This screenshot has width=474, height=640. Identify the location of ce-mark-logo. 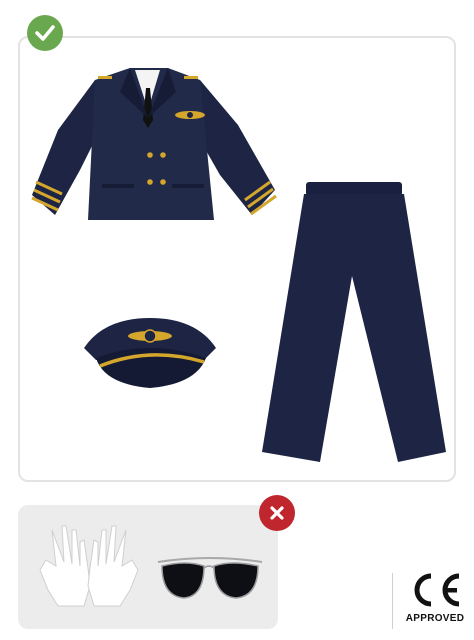
(437, 590).